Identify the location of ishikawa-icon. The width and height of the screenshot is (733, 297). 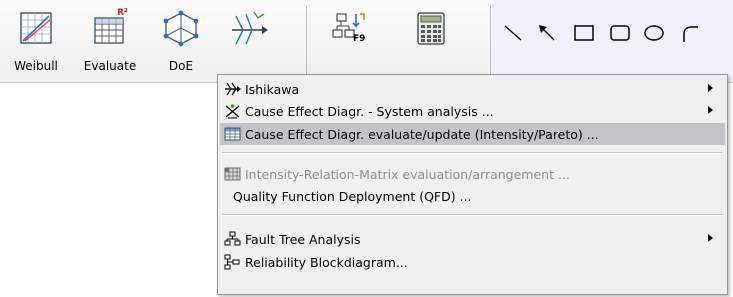
(233, 89).